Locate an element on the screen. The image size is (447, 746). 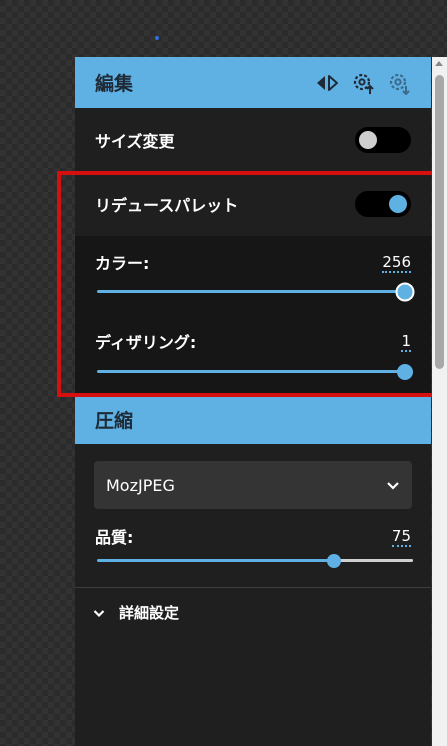
quality-slider-thumb is located at coordinates (334, 560).